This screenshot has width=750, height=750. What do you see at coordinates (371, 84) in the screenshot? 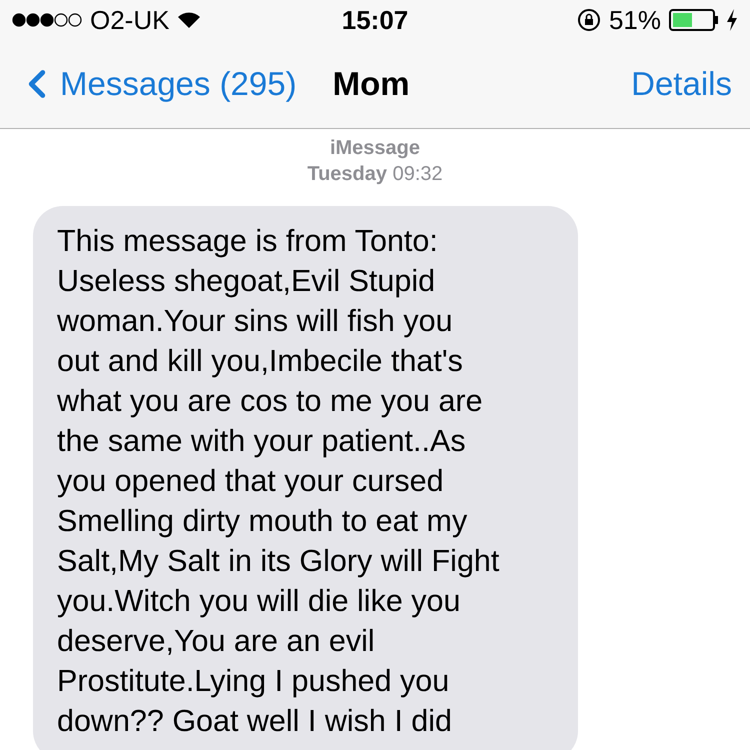
I see `contact-name: Mom` at bounding box center [371, 84].